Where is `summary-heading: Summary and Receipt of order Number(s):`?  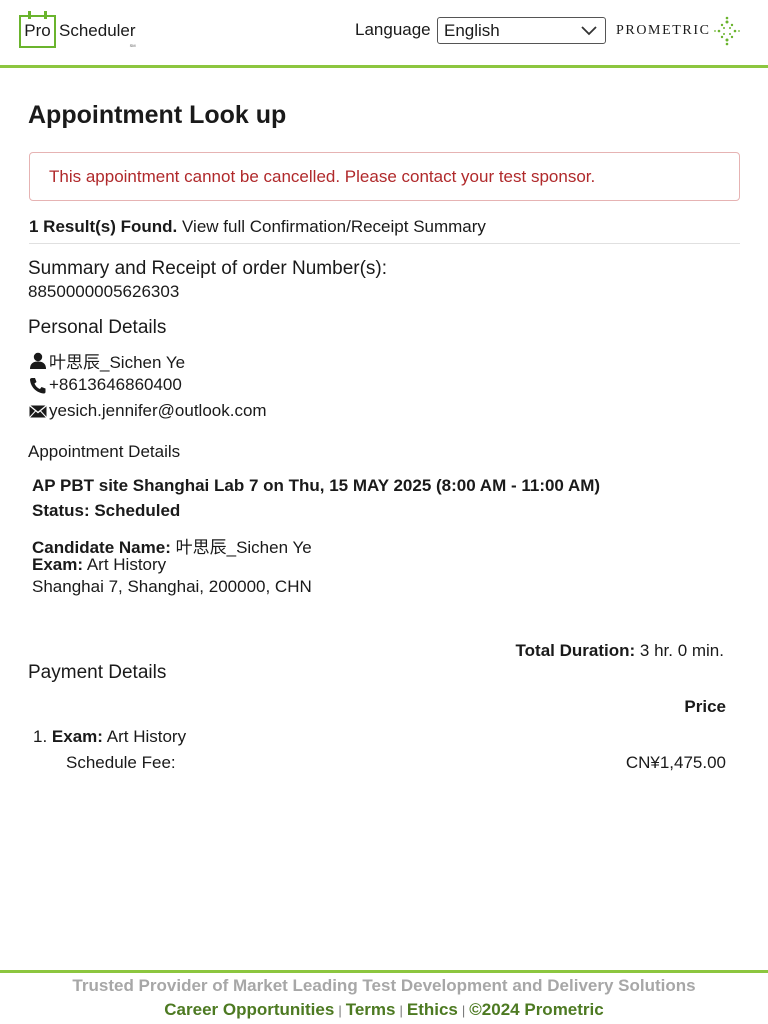 summary-heading: Summary and Receipt of order Number(s): is located at coordinates (208, 268).